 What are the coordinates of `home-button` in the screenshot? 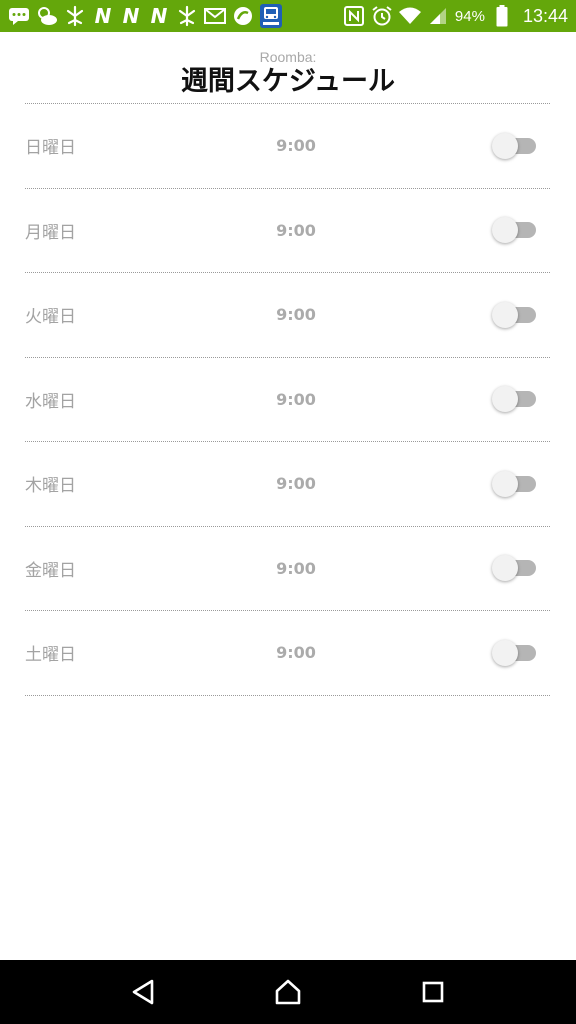 It's located at (288, 992).